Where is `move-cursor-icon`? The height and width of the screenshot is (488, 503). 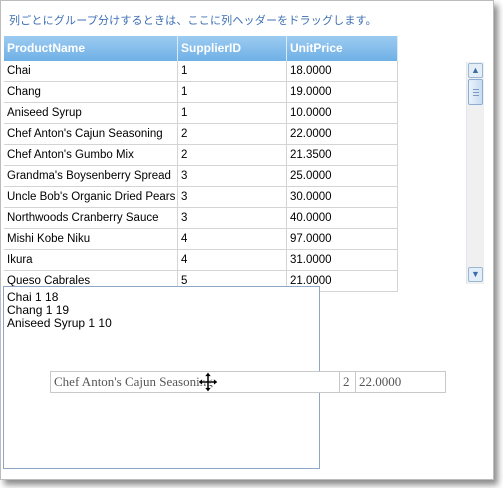
move-cursor-icon is located at coordinates (208, 382).